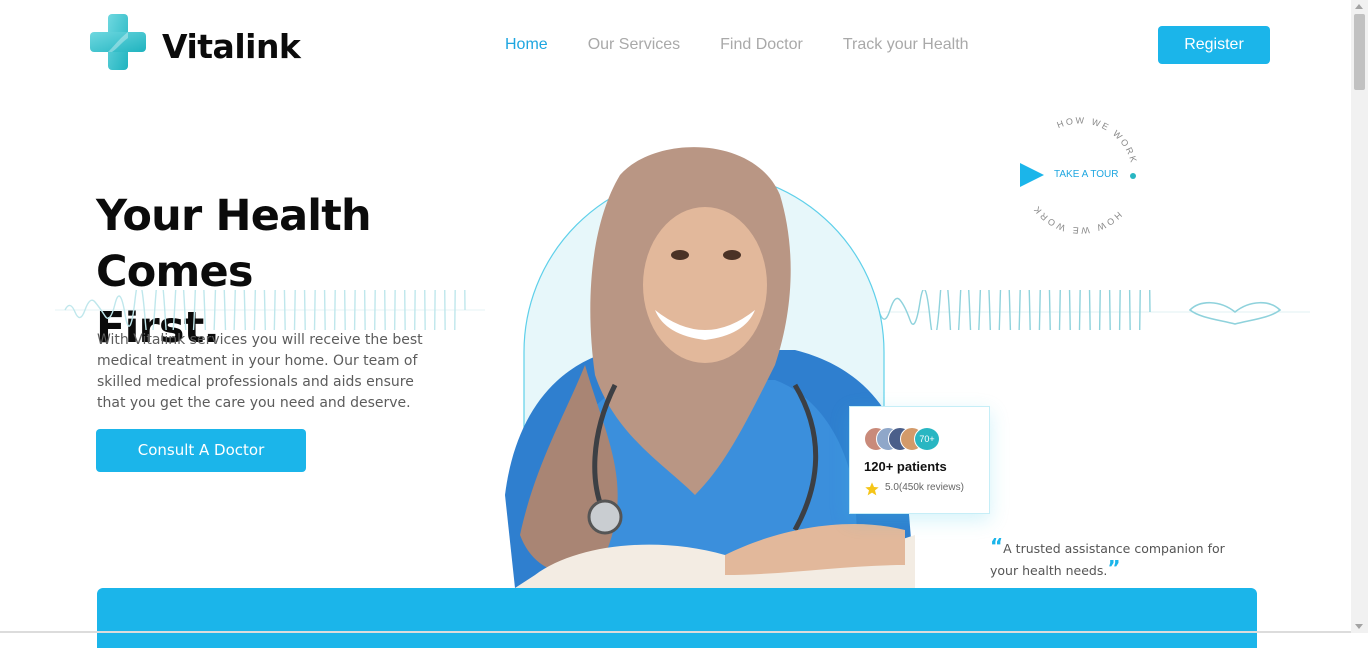  Describe the element at coordinates (906, 45) in the screenshot. I see `nav-track-health: Track your Health` at that location.